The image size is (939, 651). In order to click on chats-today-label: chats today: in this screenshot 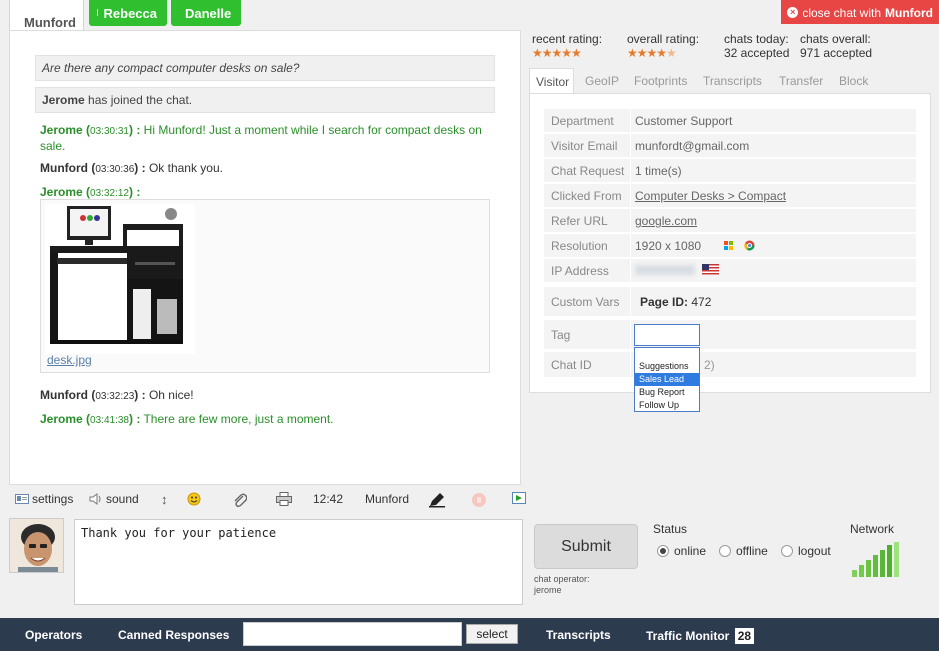, I will do `click(756, 39)`.